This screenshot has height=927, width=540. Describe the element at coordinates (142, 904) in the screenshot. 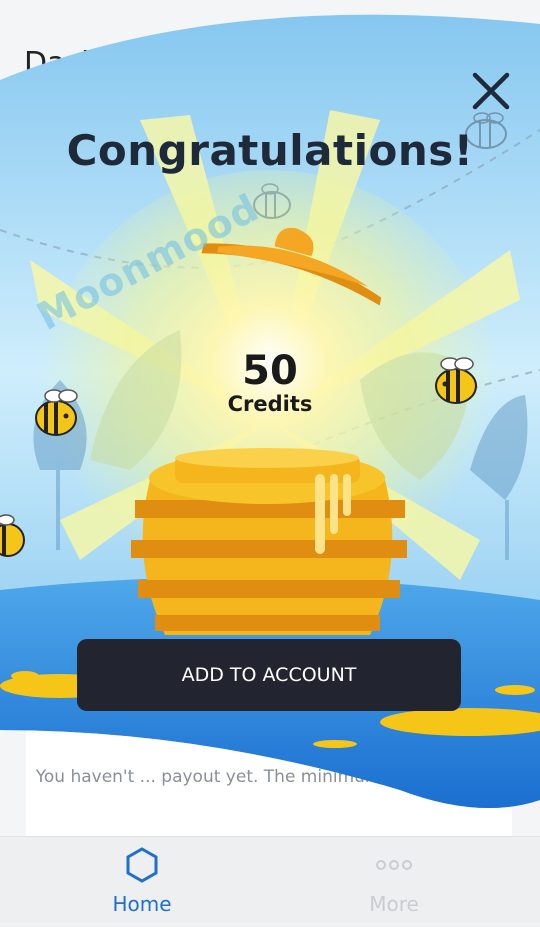

I see `nav-home-label: Home` at that location.